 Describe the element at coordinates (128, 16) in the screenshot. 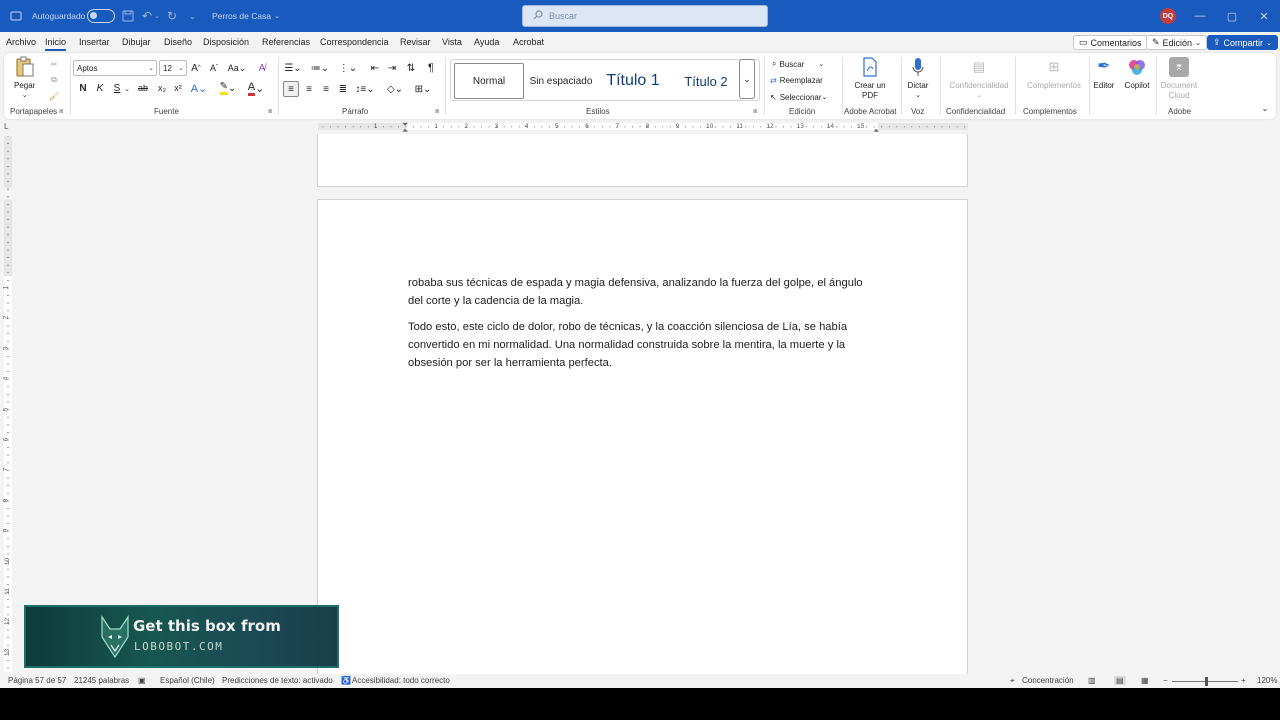

I see `save-icon` at that location.